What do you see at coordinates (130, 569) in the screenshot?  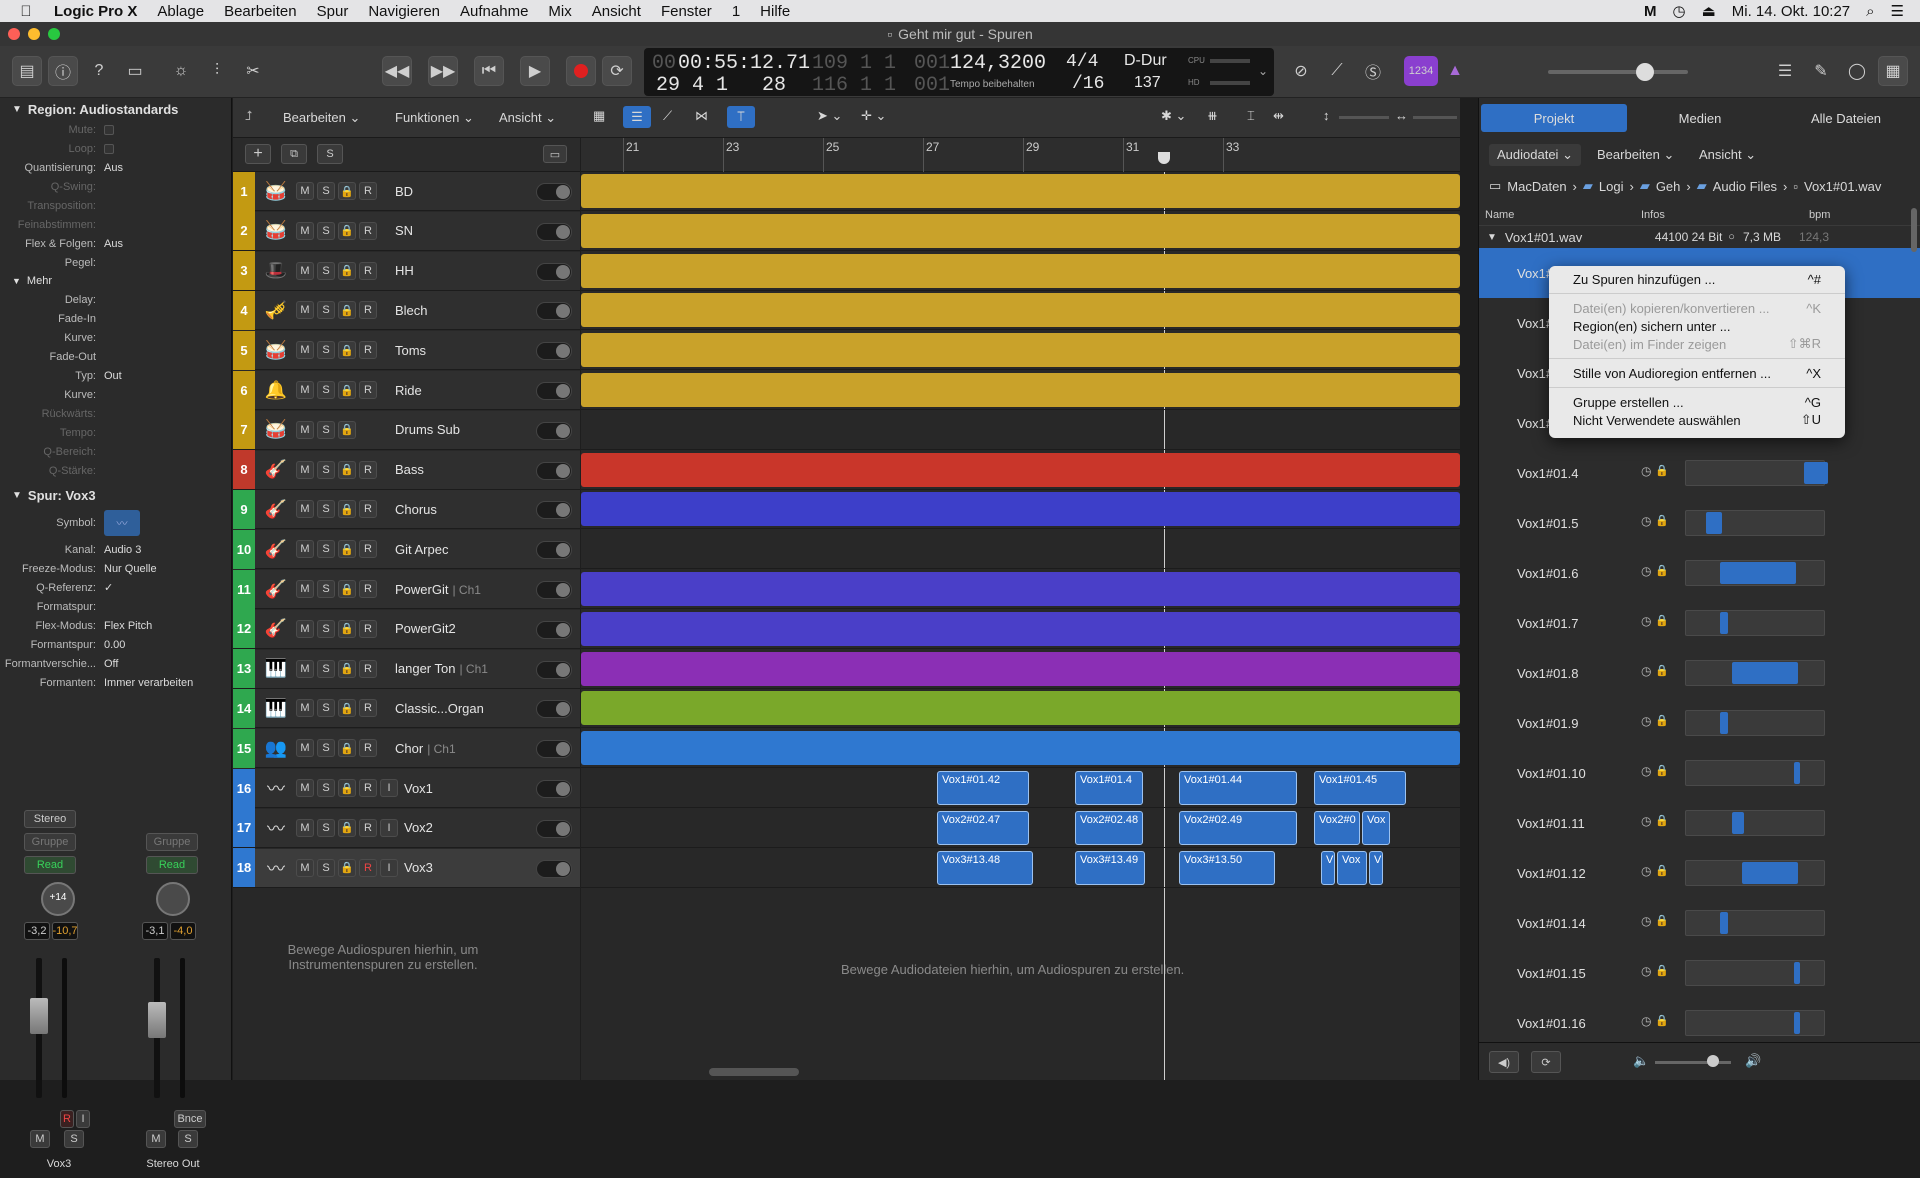 I see `param-value: Nur Quelle` at bounding box center [130, 569].